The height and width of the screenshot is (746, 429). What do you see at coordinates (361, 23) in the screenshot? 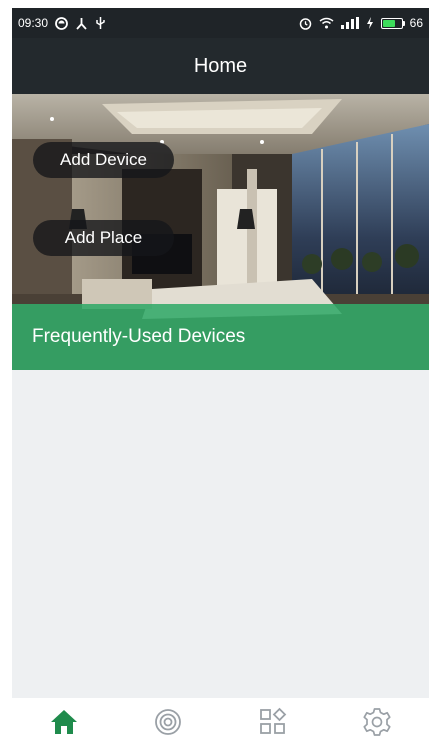
I see `status-right: 66` at bounding box center [361, 23].